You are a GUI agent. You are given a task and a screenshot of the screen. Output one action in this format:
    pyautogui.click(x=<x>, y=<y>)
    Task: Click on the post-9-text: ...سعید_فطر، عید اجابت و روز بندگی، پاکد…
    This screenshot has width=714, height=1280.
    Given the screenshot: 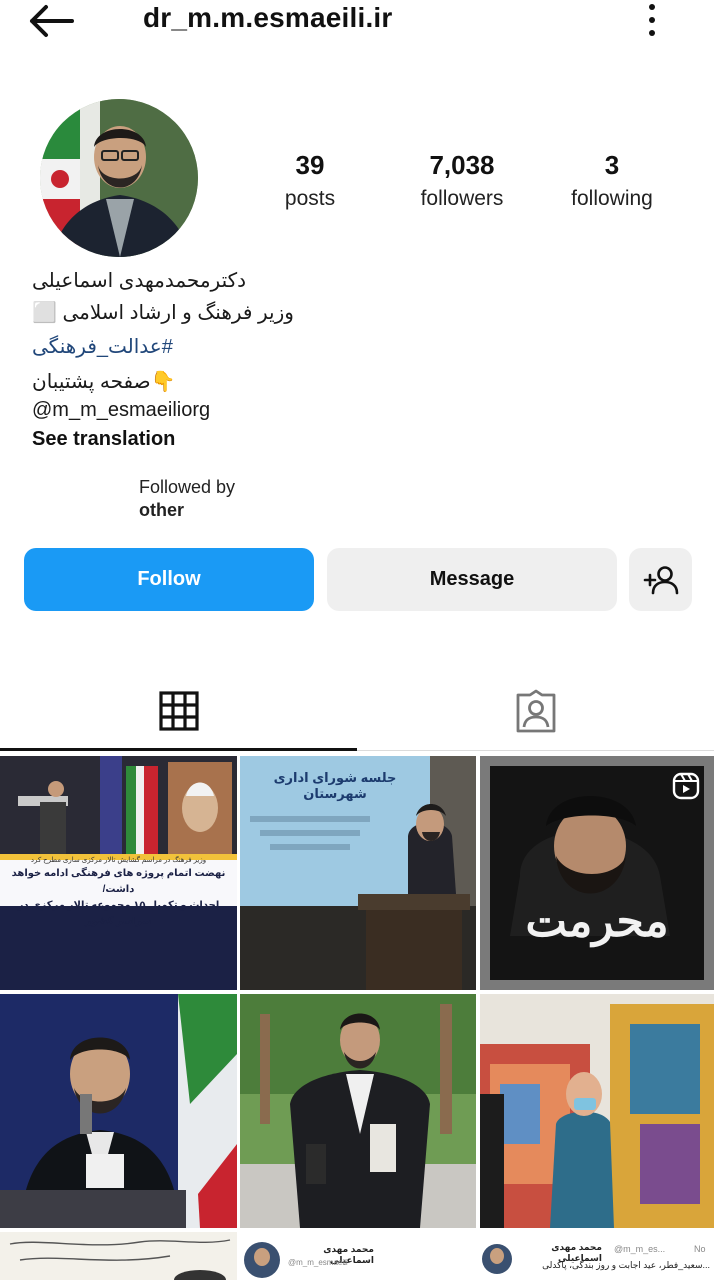 What is the action you would take?
    pyautogui.click(x=626, y=1265)
    